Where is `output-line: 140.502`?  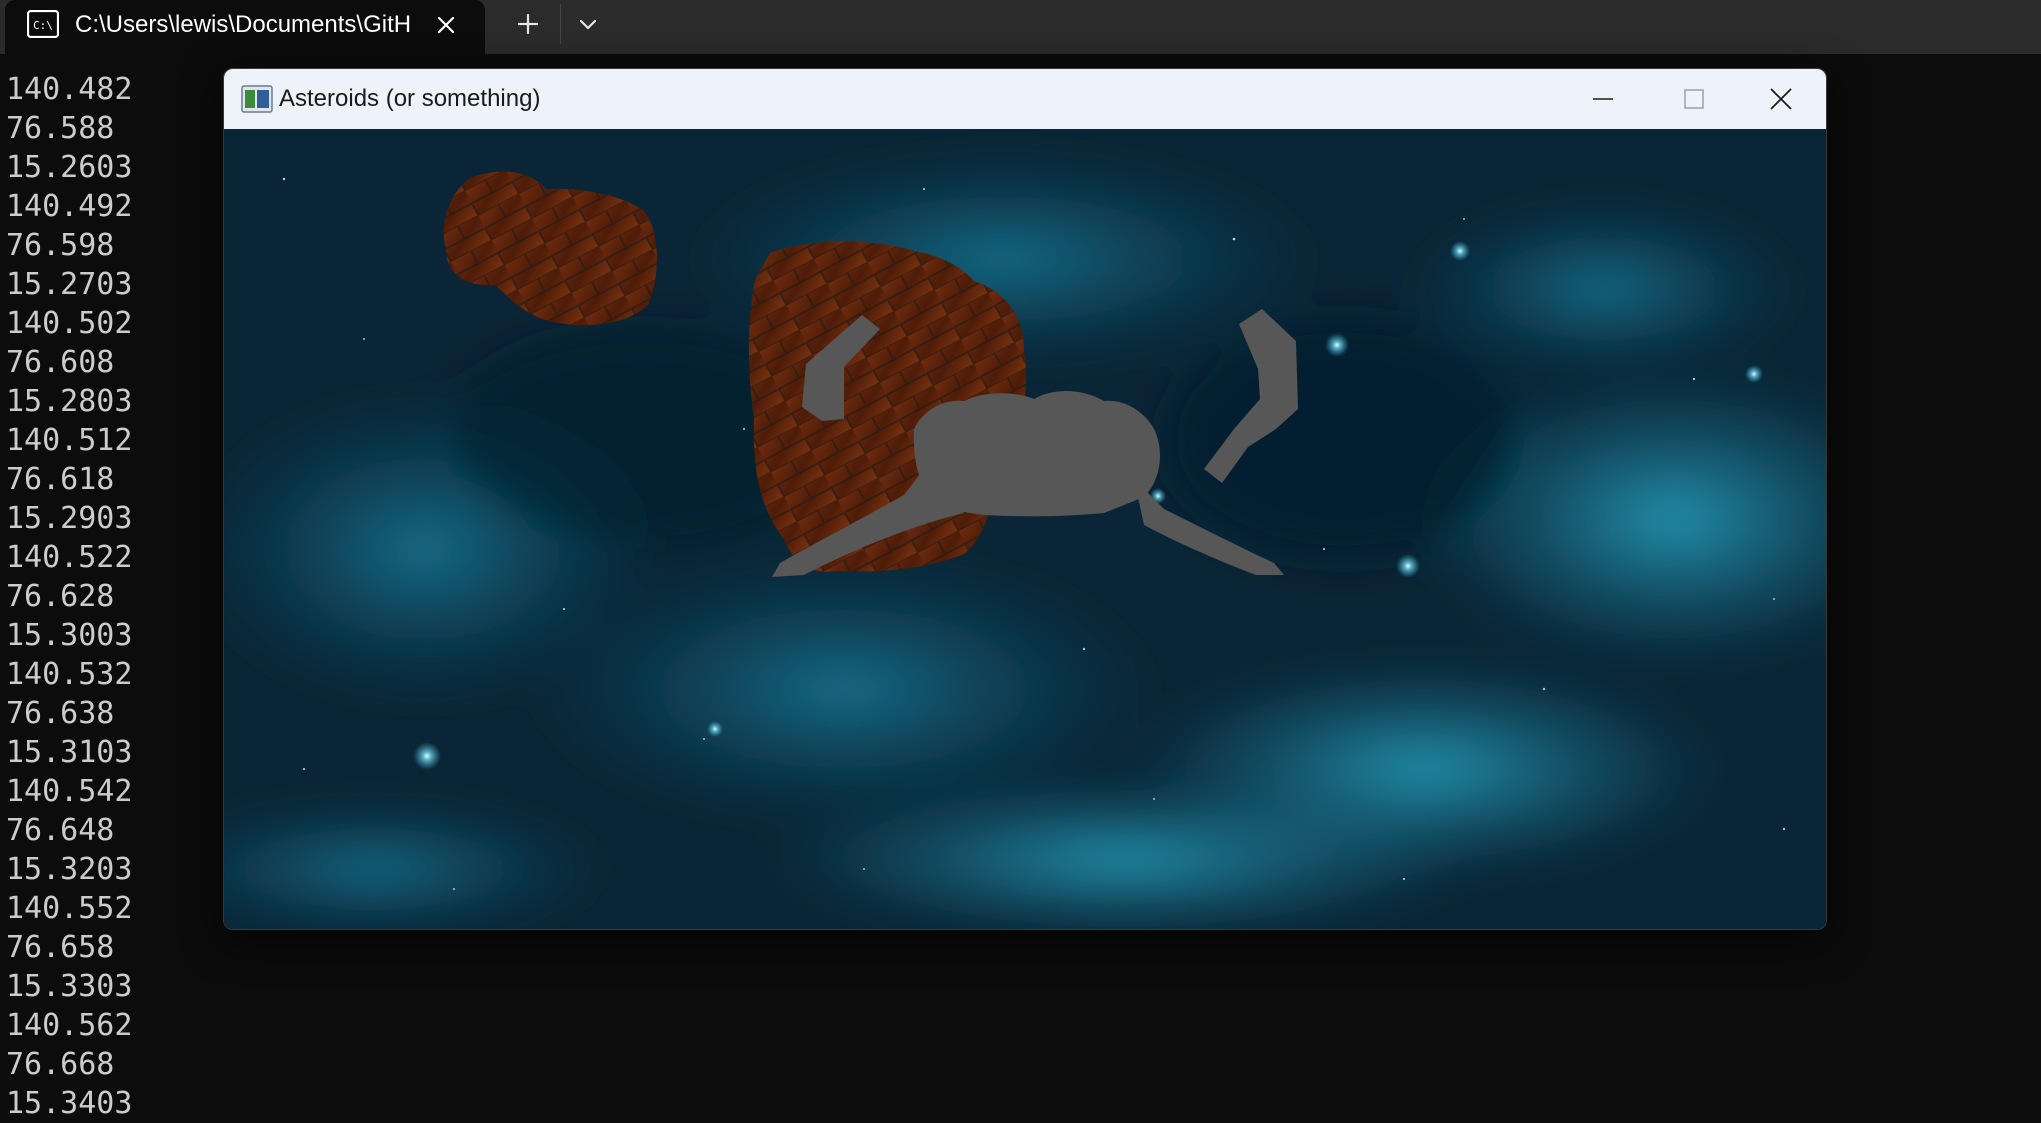 output-line: 140.502 is located at coordinates (69, 323).